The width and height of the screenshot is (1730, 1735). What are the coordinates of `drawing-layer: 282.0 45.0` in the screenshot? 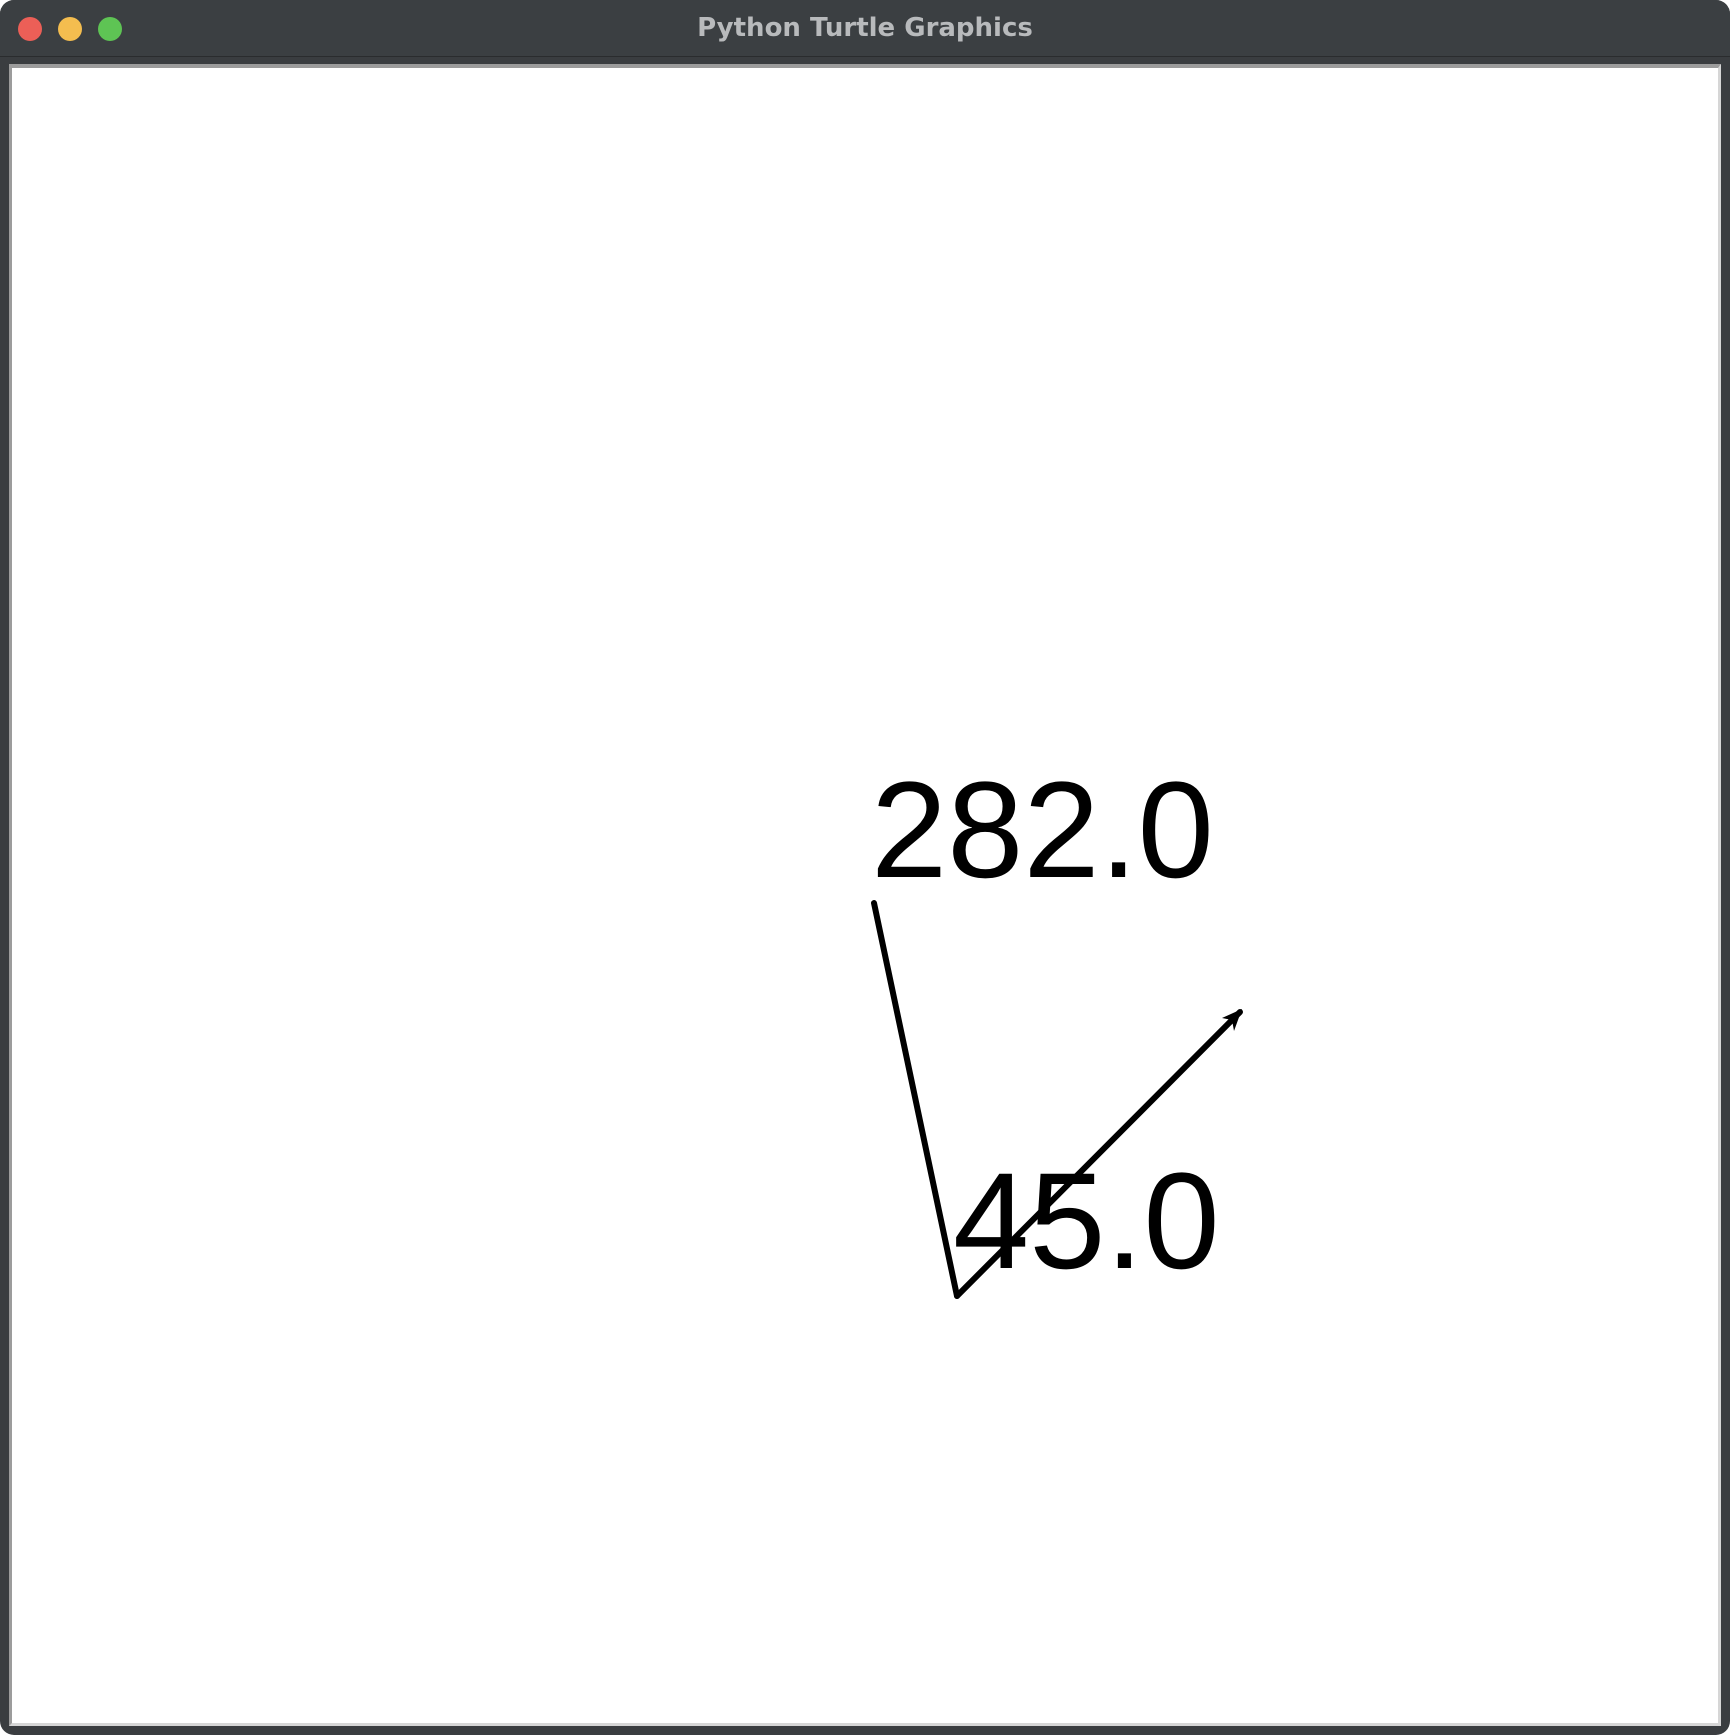 It's located at (1057, 1026).